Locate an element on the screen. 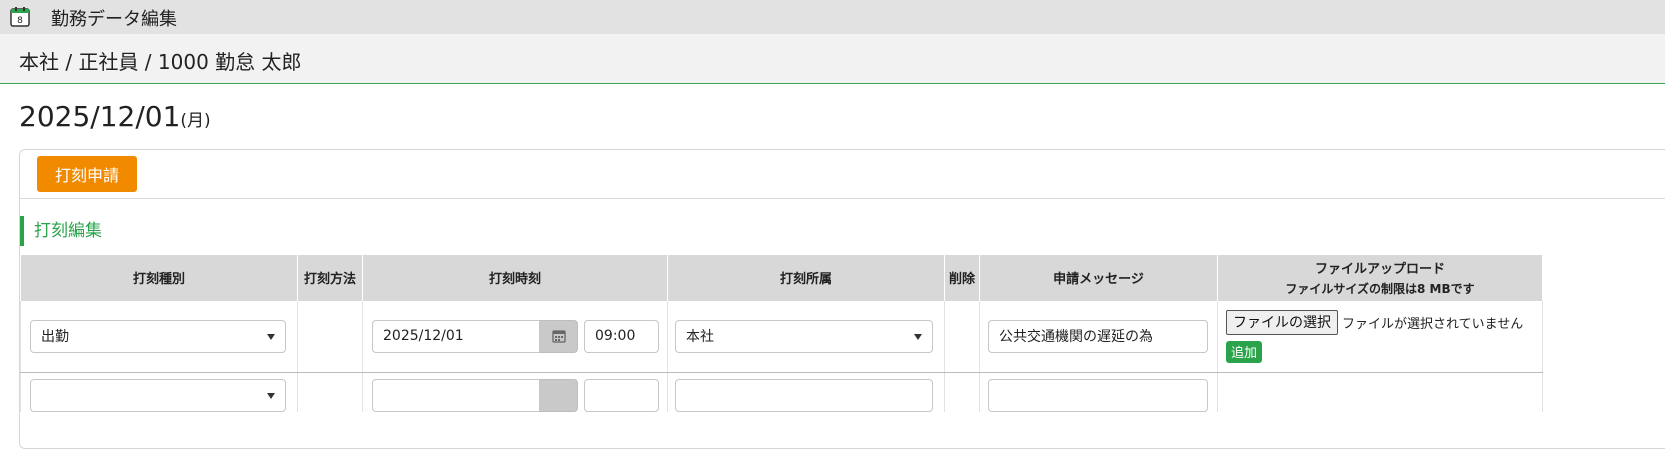  affiliation-value: 本社 is located at coordinates (700, 337).